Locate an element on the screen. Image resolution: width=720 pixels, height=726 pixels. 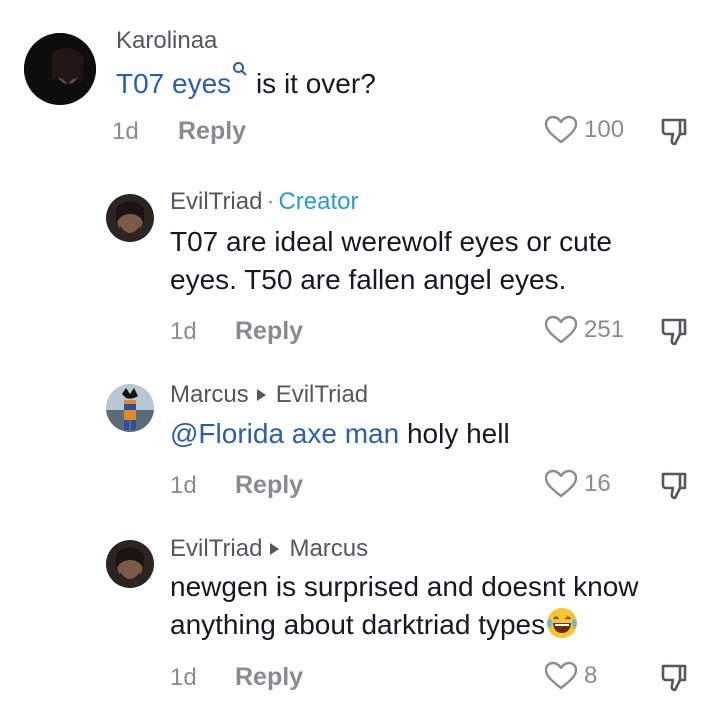
comment-text: @Florida axe man holy hell is located at coordinates (340, 434).